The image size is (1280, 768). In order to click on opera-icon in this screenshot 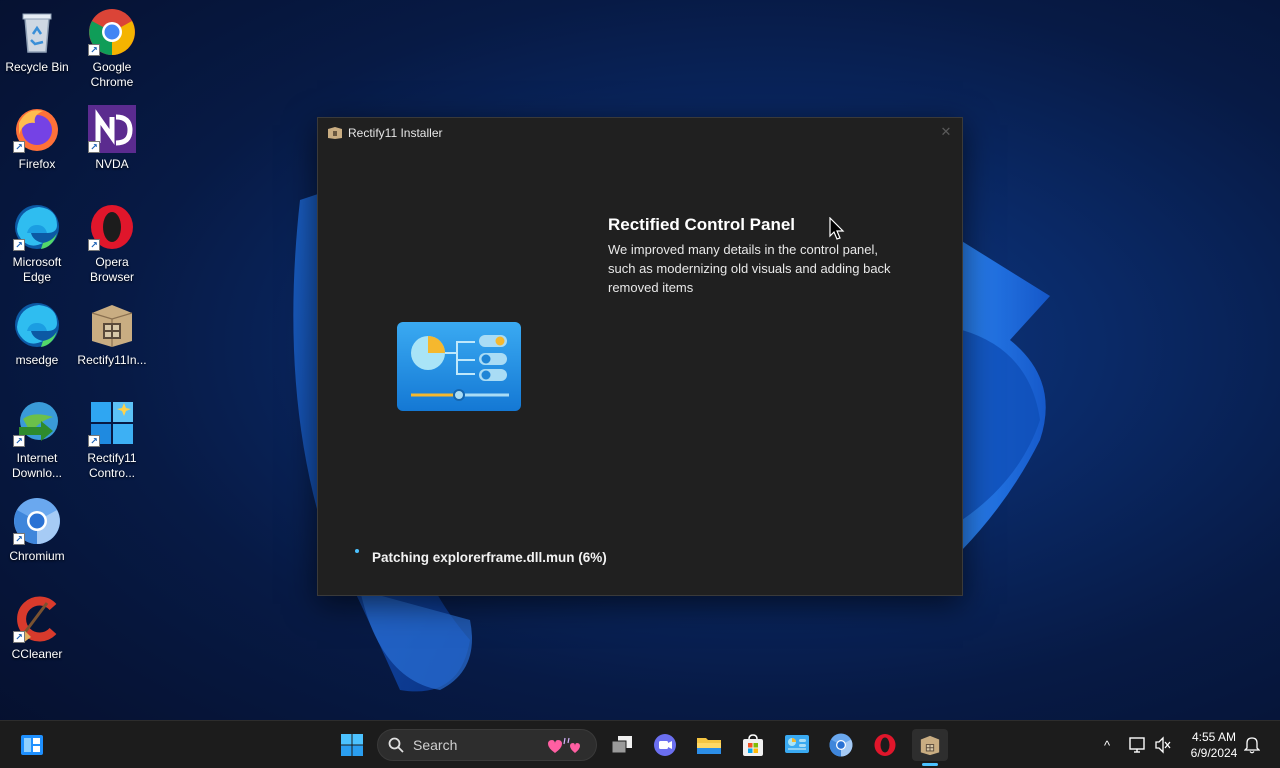, I will do `click(885, 745)`.